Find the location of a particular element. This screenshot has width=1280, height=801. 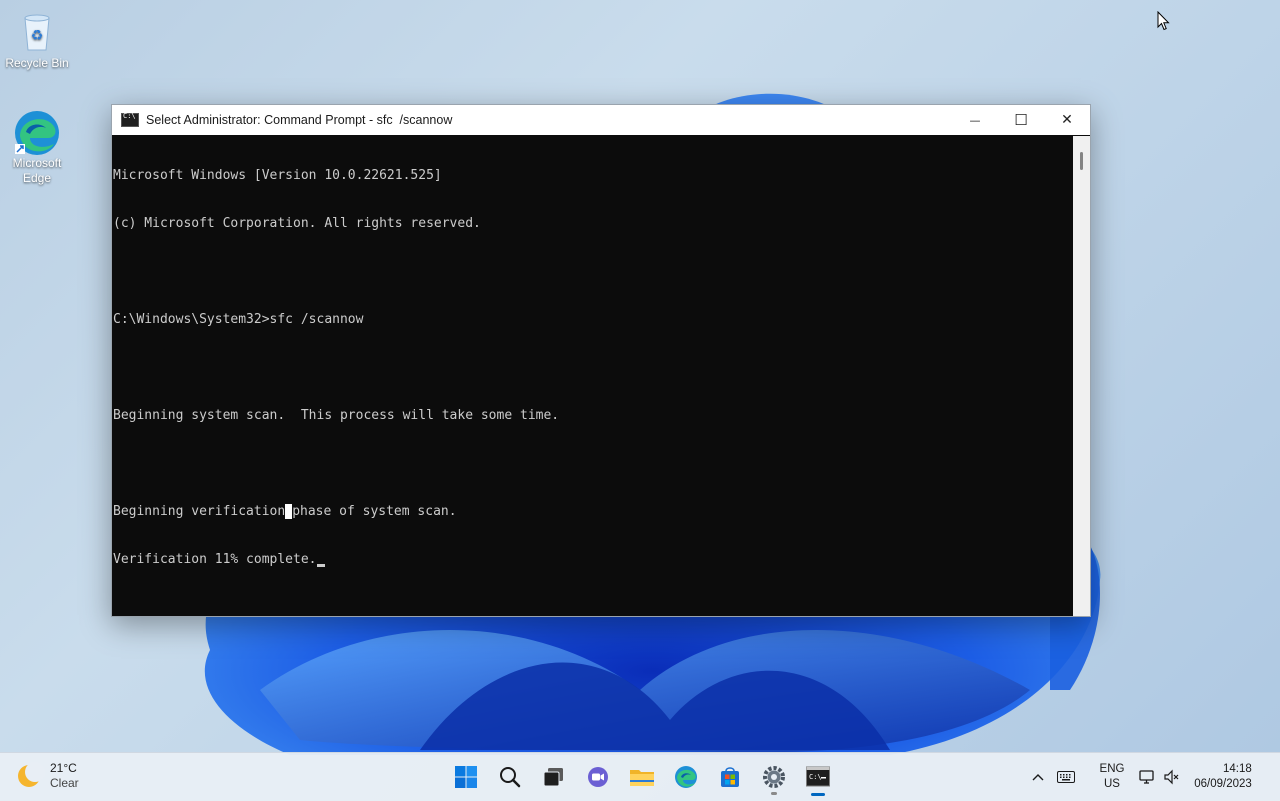

desktop-icon-label: Microsoft Edge is located at coordinates (37, 170).